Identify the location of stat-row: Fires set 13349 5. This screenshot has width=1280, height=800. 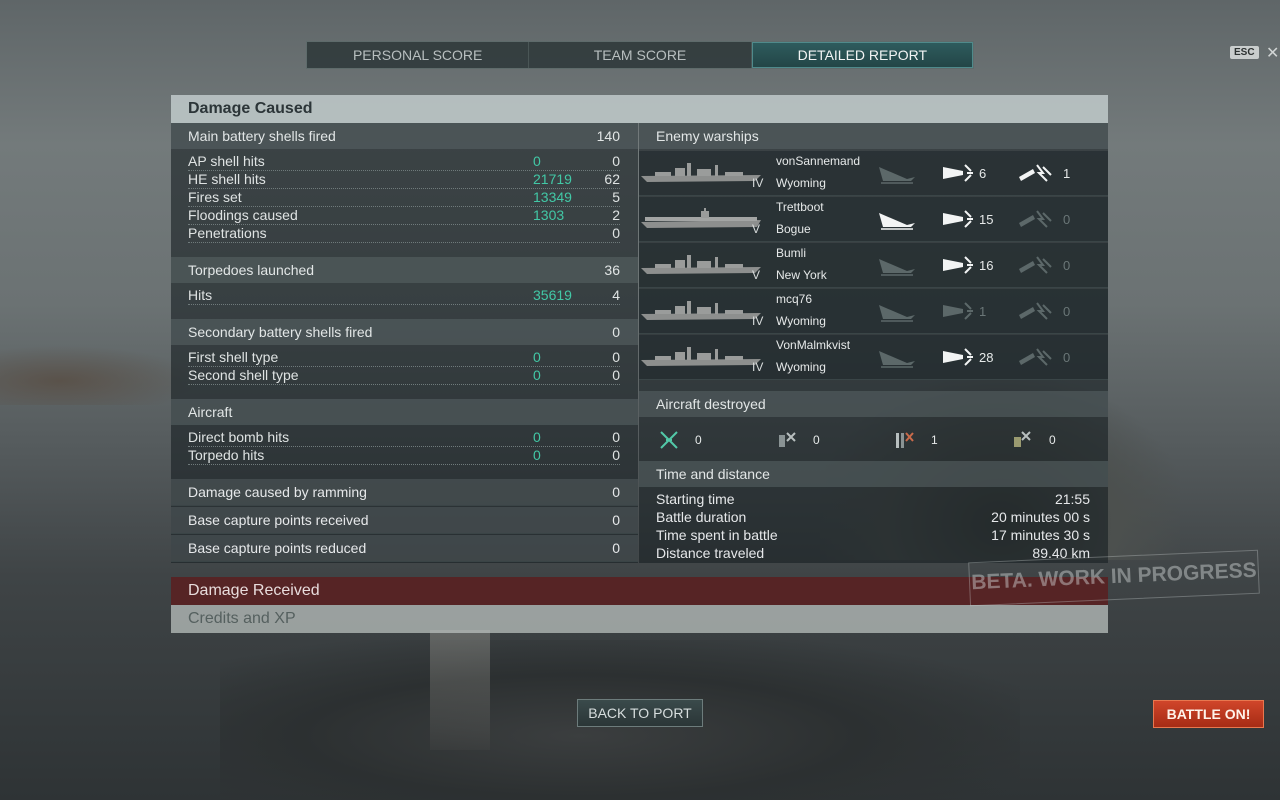
(404, 198).